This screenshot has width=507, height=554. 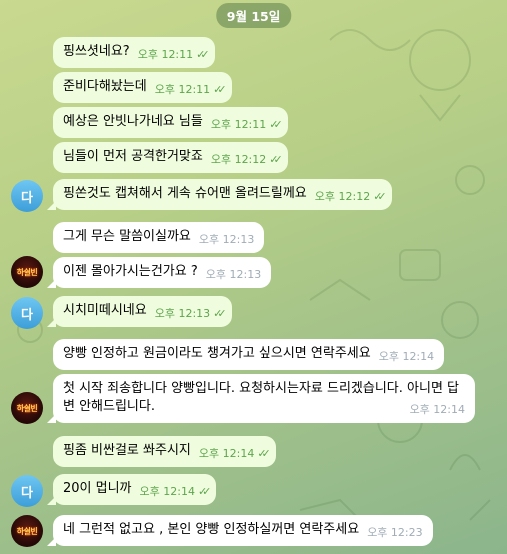 What do you see at coordinates (253, 15) in the screenshot?
I see `date-separator: 9월 15일` at bounding box center [253, 15].